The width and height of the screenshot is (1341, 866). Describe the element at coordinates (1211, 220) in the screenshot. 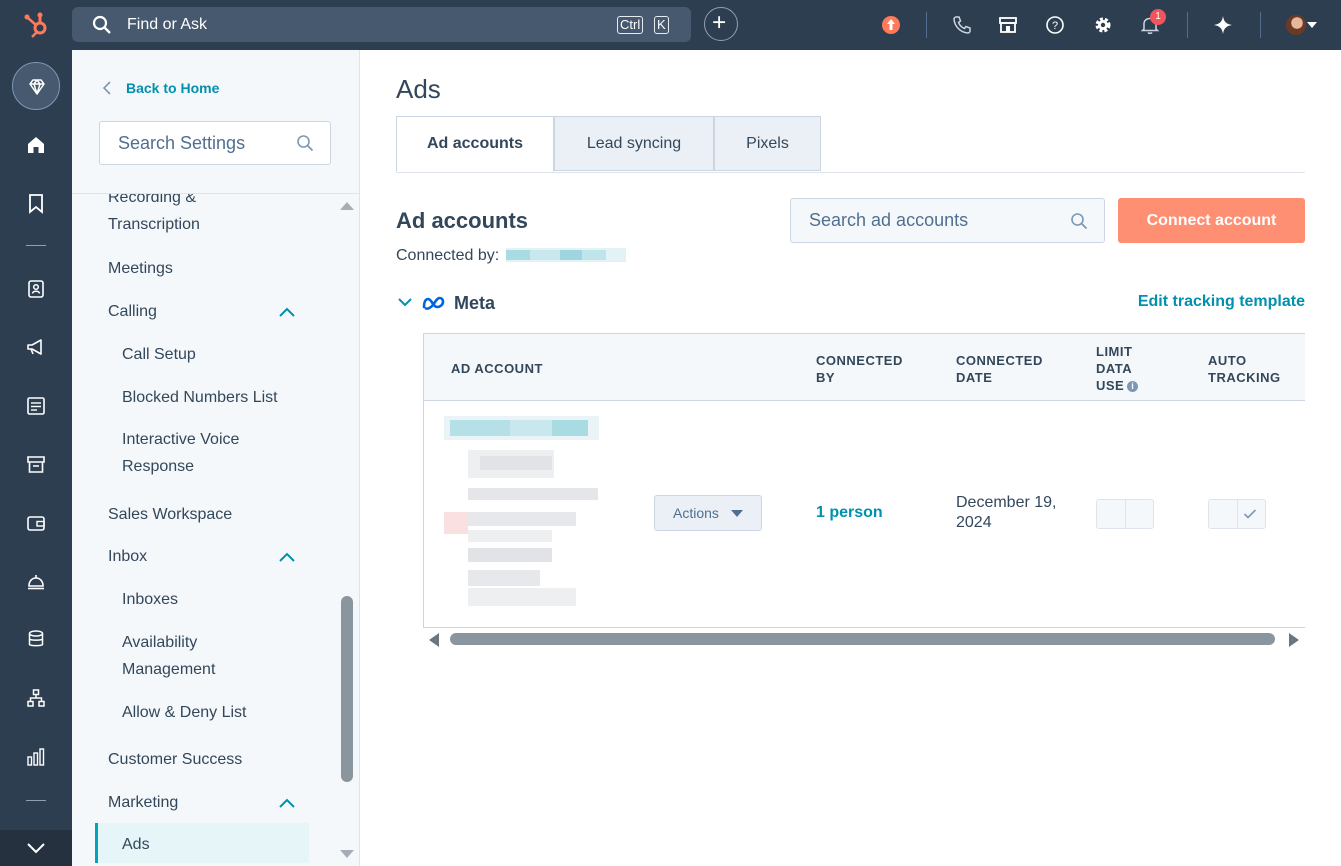

I see `connect-account-button: Connect account` at that location.